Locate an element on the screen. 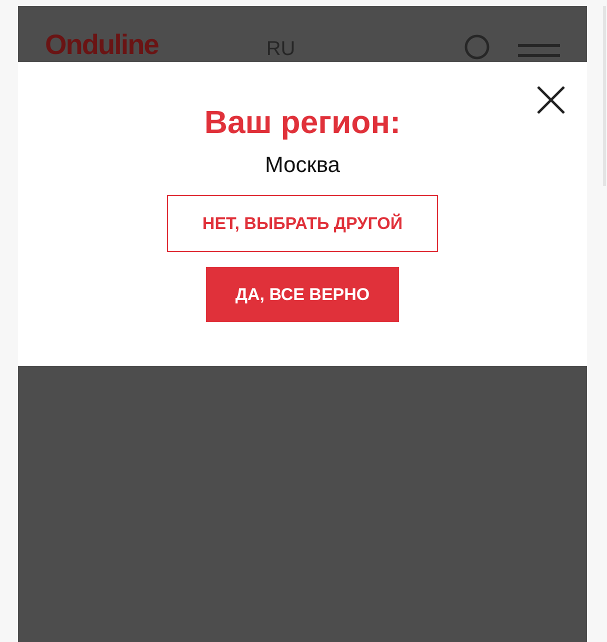 Image resolution: width=607 pixels, height=642 pixels. confirm-button: ДА, ВСЕ ВЕРНО is located at coordinates (302, 294).